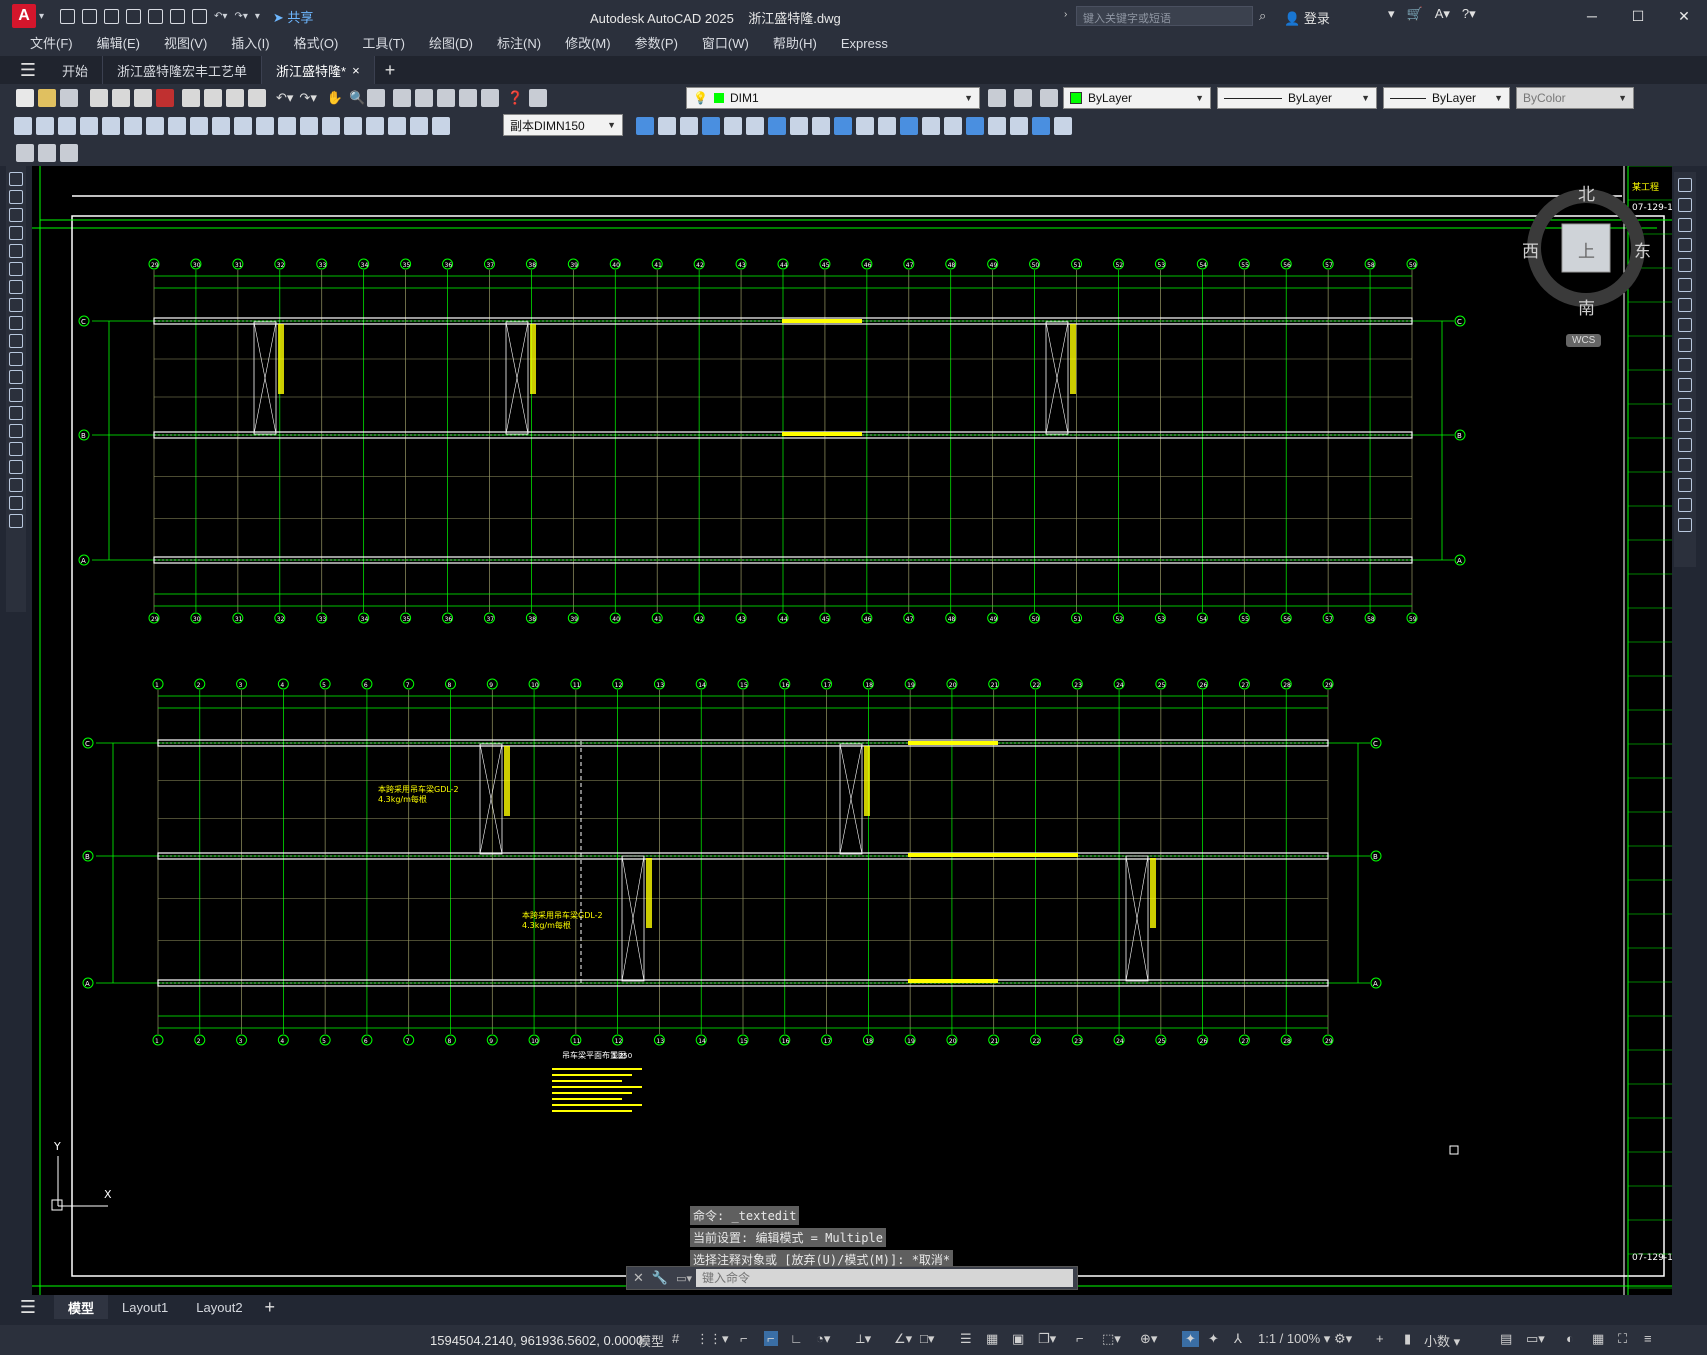 This screenshot has height=1355, width=1707. Describe the element at coordinates (185, 44) in the screenshot. I see `menu-item: 视图(V)` at that location.